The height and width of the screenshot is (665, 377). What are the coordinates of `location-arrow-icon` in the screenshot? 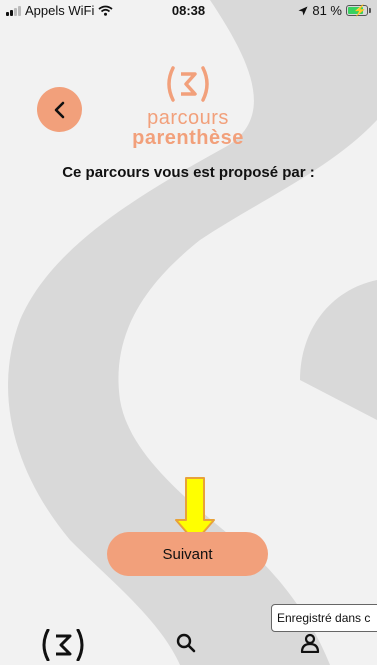 It's located at (303, 10).